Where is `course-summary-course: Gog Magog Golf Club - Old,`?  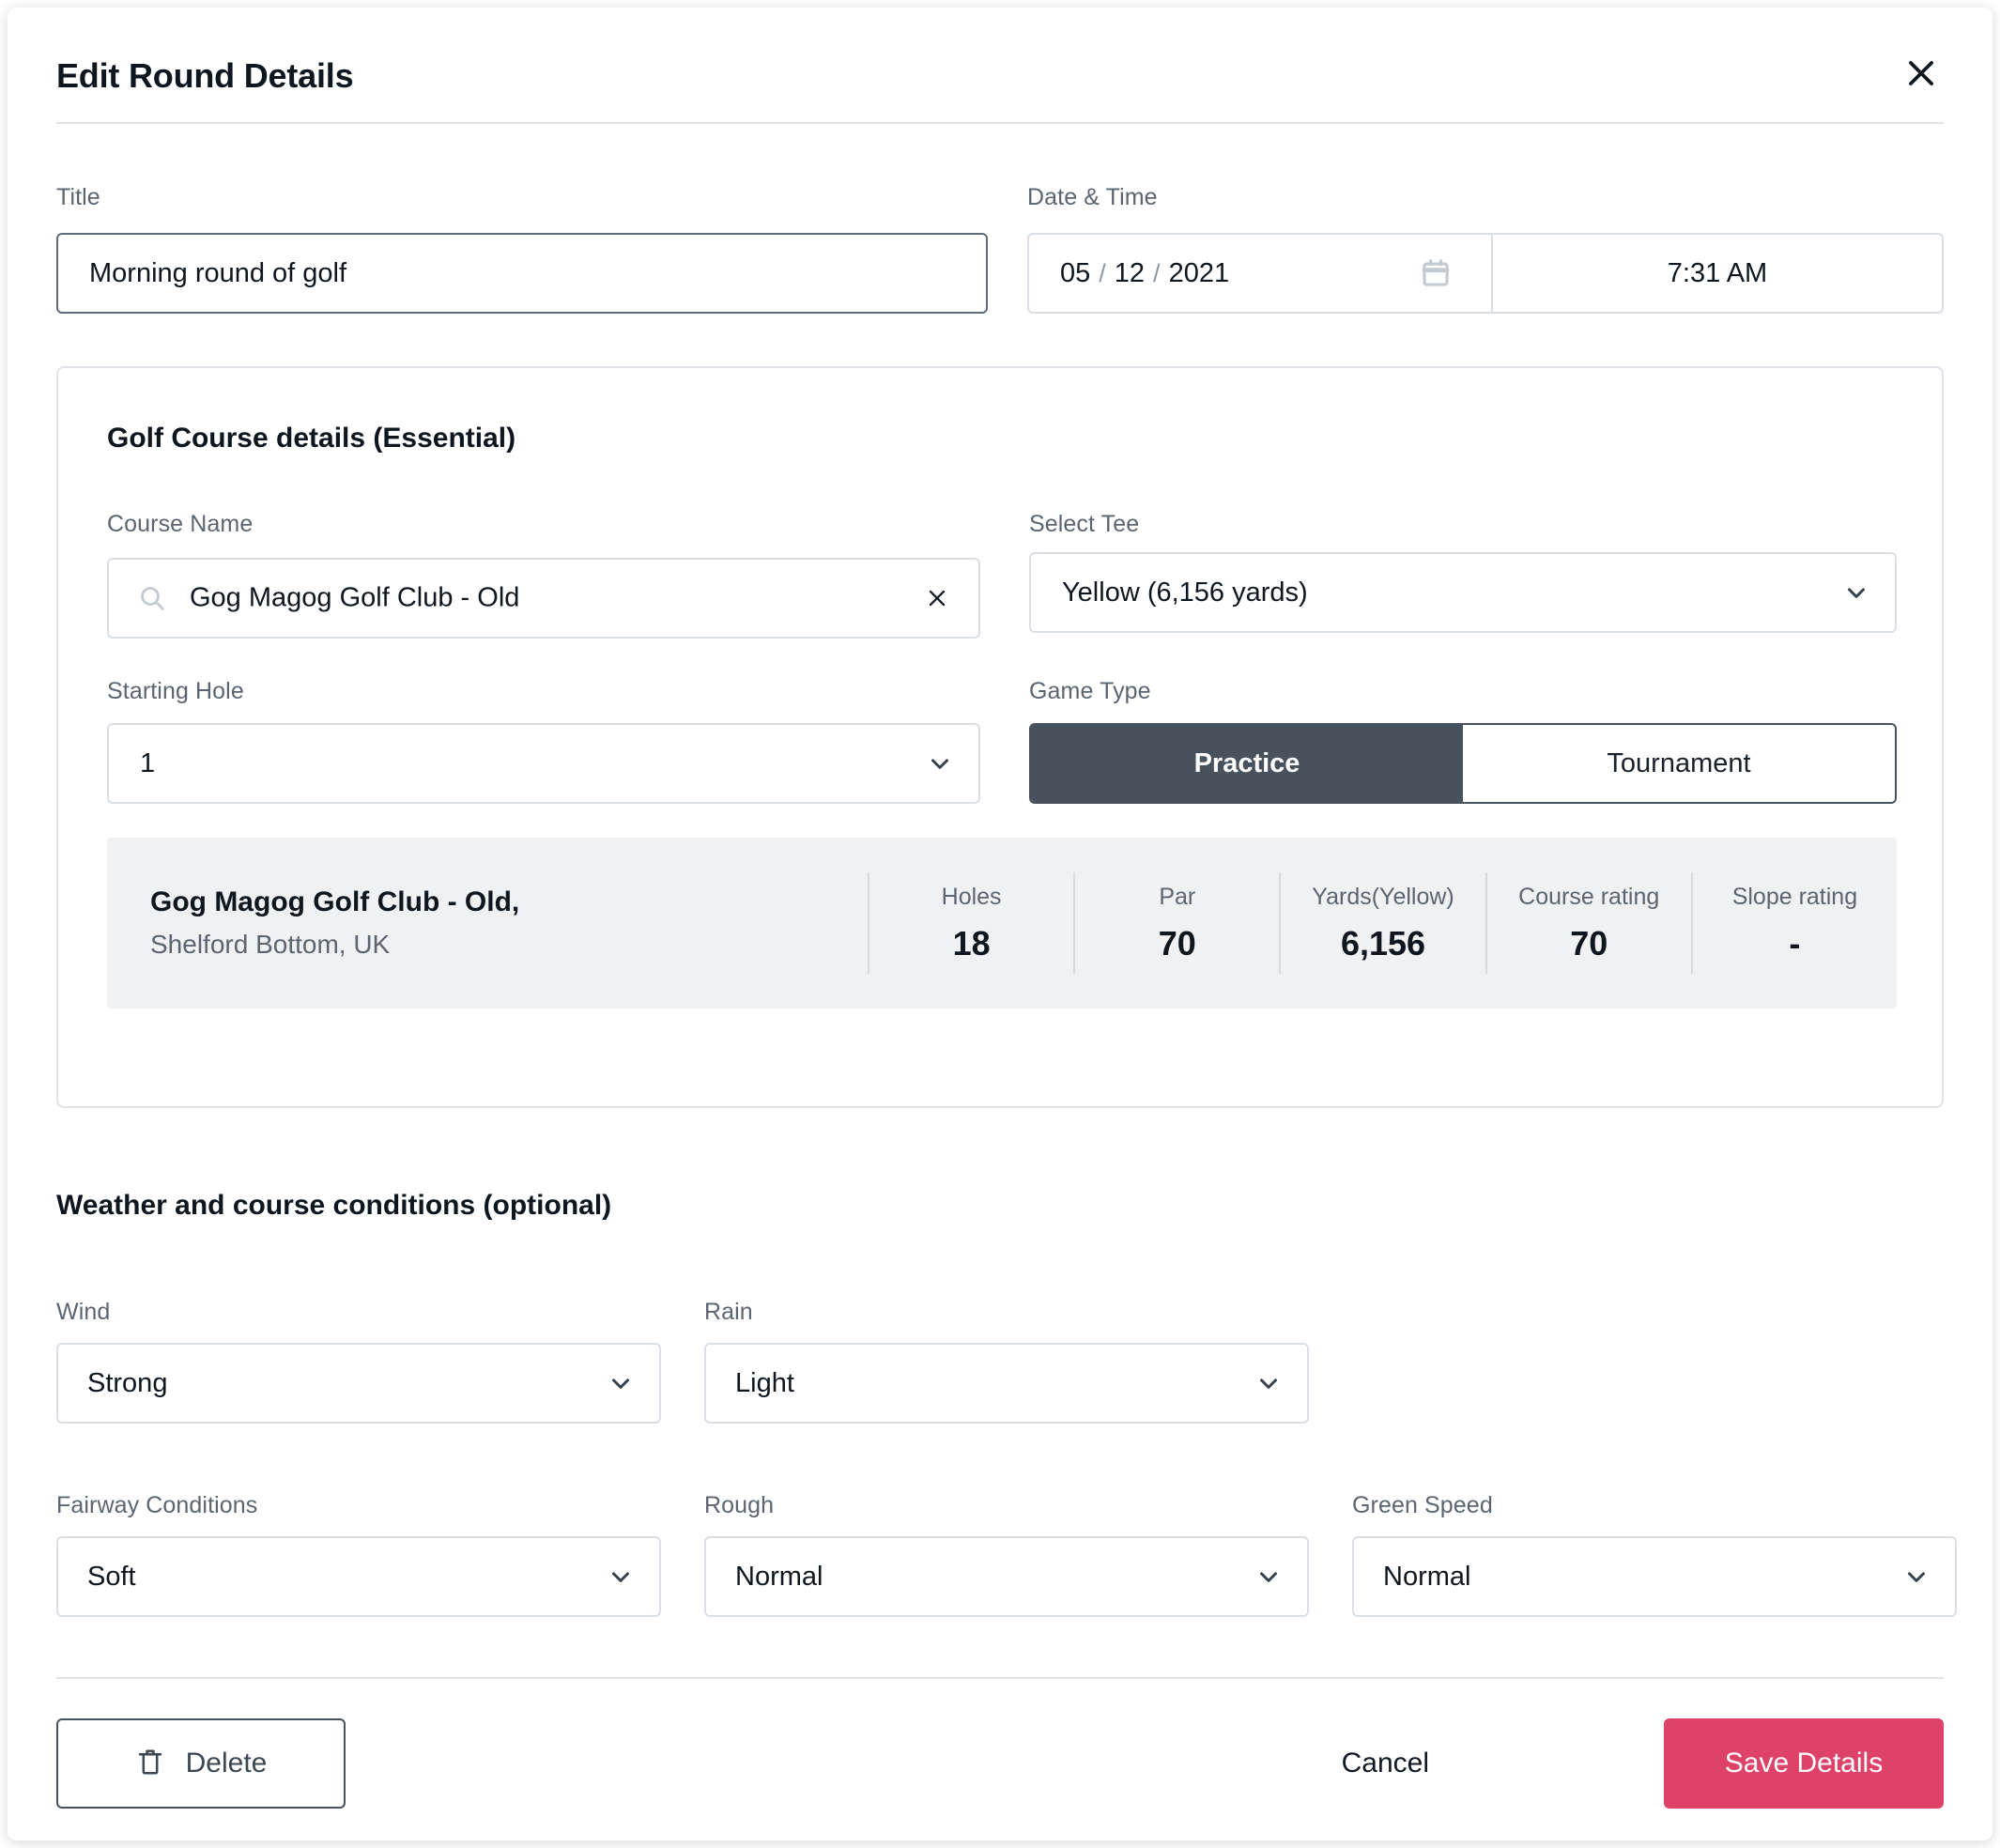 course-summary-course: Gog Magog Golf Club - Old, is located at coordinates (335, 901).